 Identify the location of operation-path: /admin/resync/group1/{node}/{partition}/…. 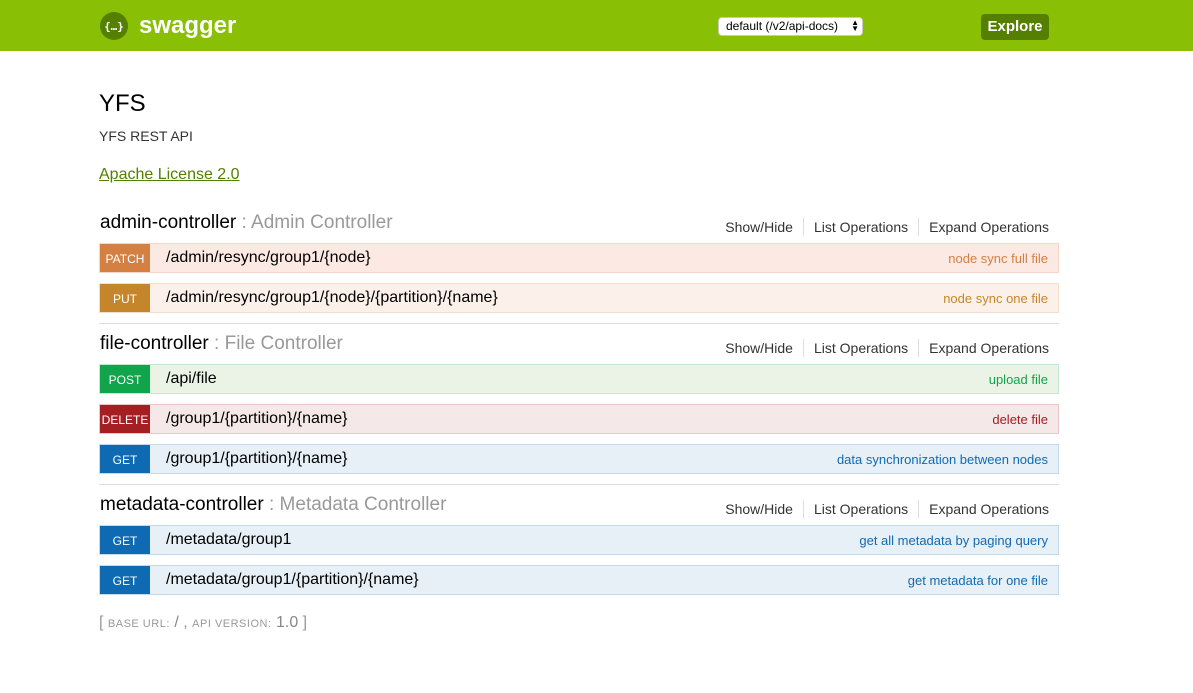
(332, 298).